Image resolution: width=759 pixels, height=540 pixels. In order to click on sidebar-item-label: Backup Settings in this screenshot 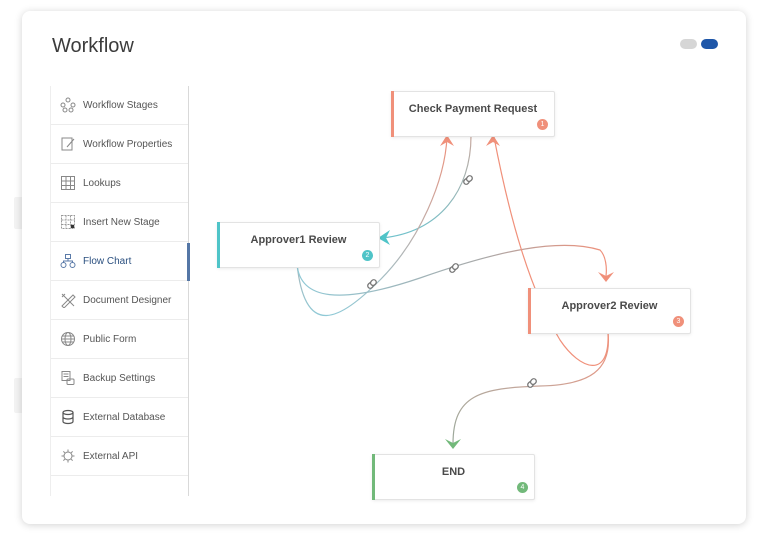, I will do `click(119, 378)`.